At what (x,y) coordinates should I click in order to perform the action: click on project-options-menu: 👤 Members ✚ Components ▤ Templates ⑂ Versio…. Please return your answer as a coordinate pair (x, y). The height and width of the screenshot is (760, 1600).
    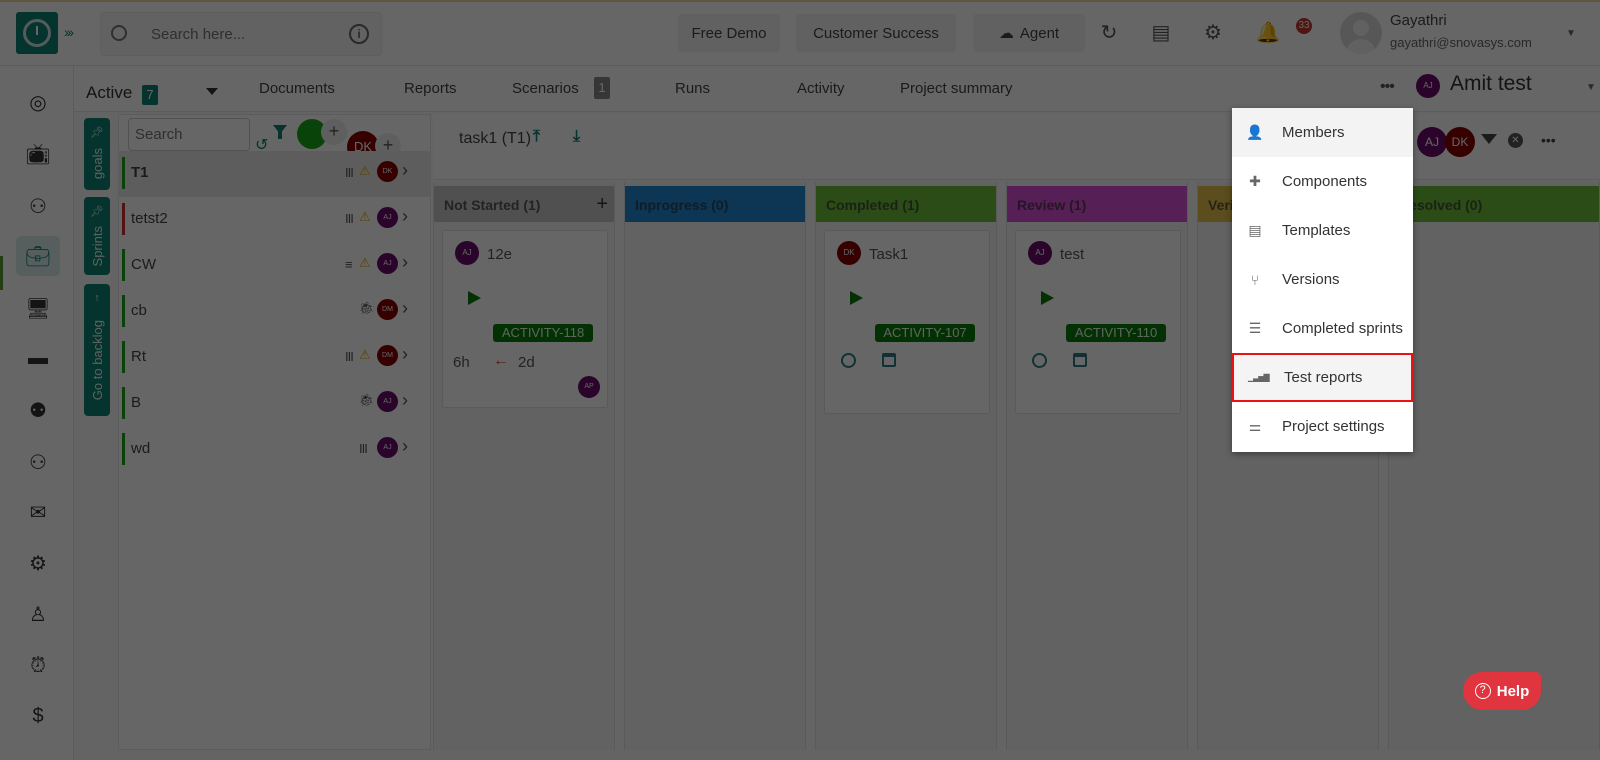
    Looking at the image, I should click on (1322, 280).